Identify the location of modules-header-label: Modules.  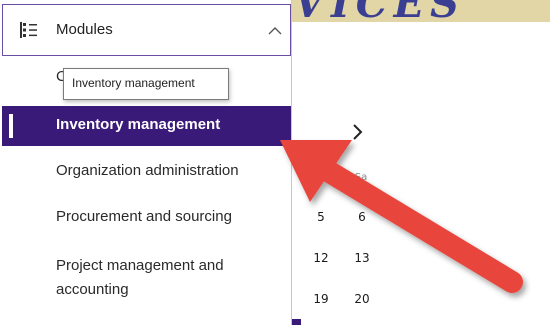
(84, 29).